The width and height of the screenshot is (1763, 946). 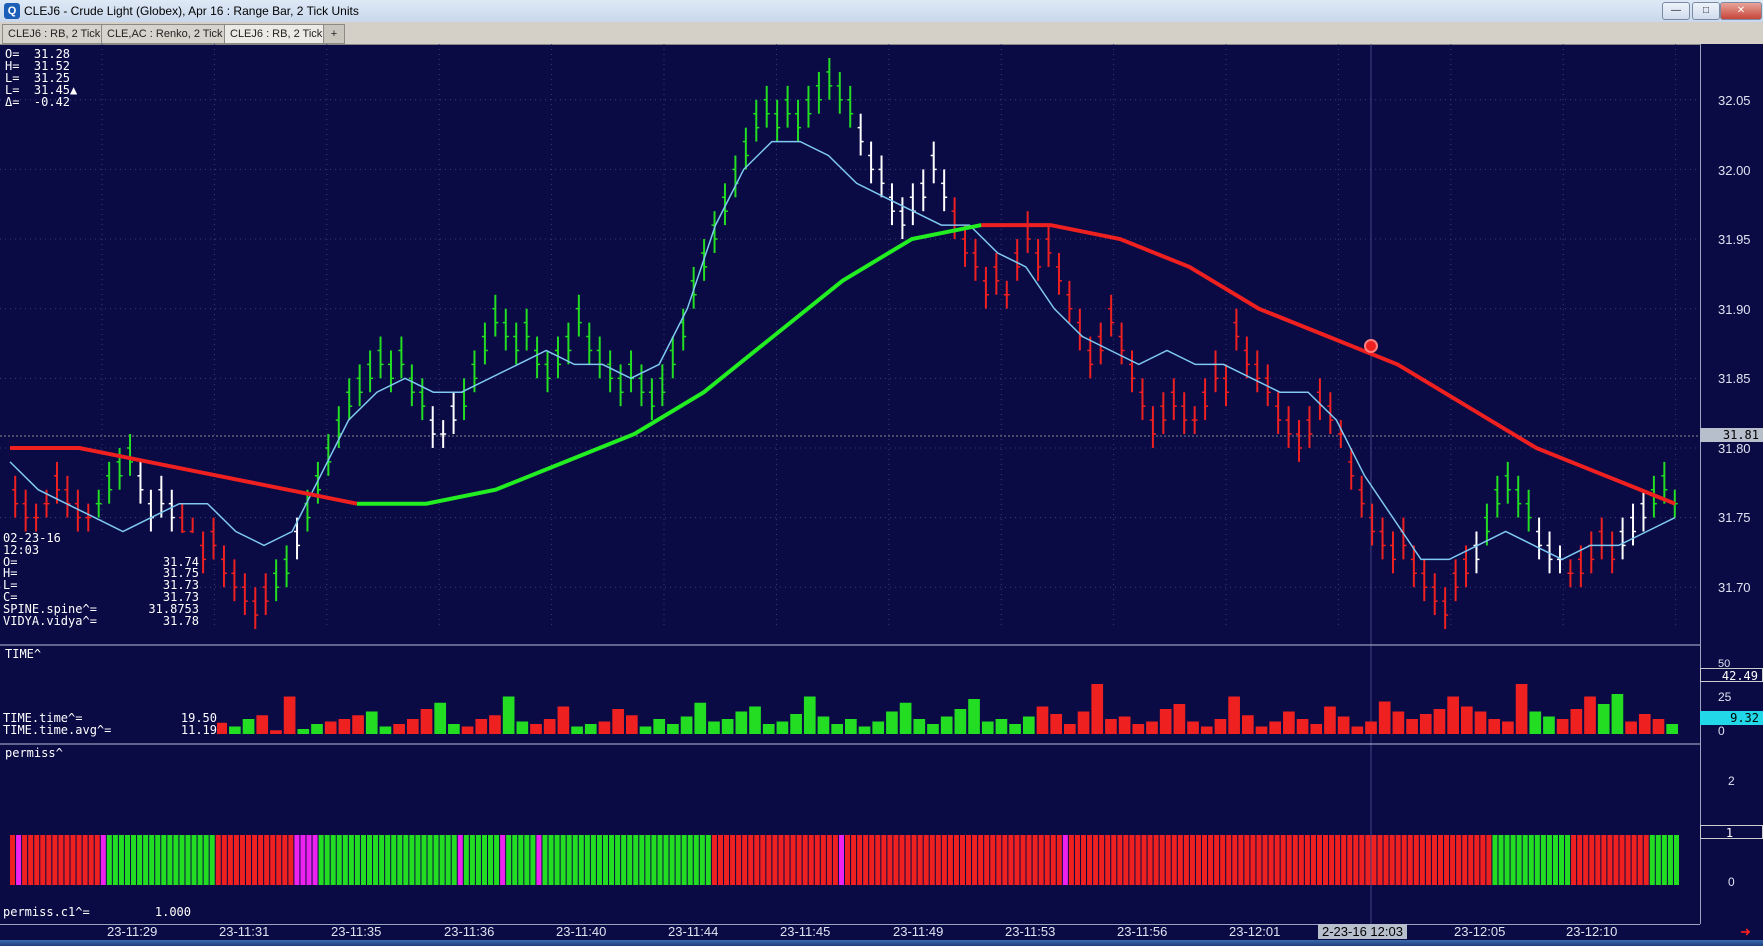 I want to click on x-label: 23-11:49, so click(x=918, y=931).